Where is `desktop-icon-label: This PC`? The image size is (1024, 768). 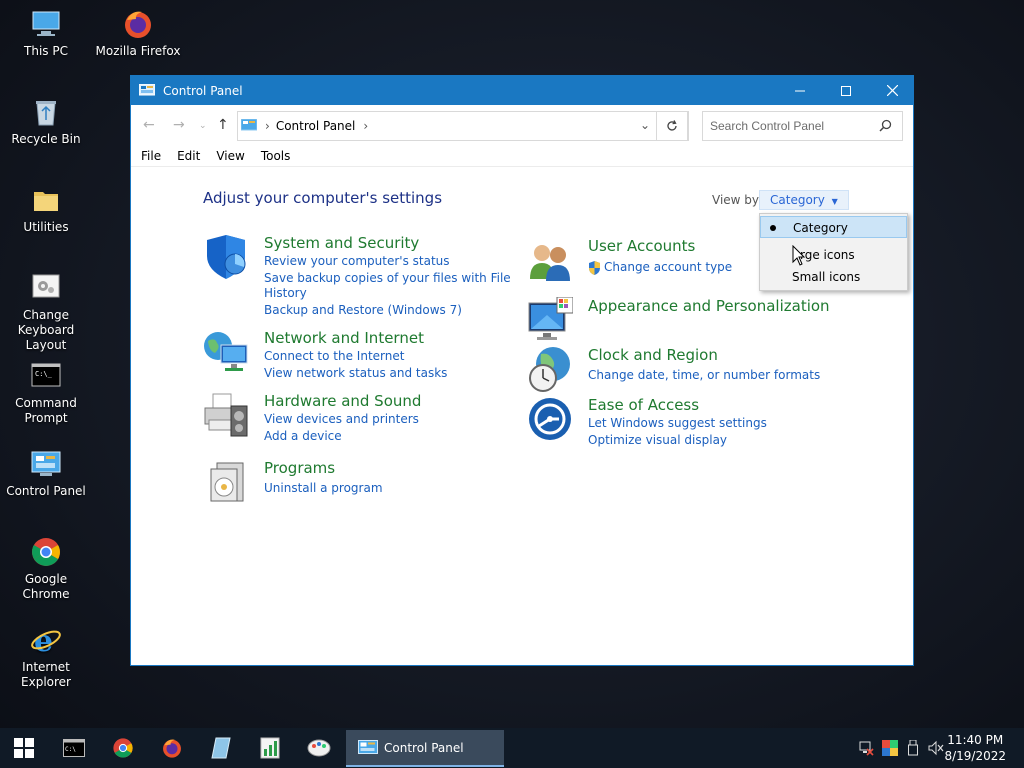 desktop-icon-label: This PC is located at coordinates (46, 51).